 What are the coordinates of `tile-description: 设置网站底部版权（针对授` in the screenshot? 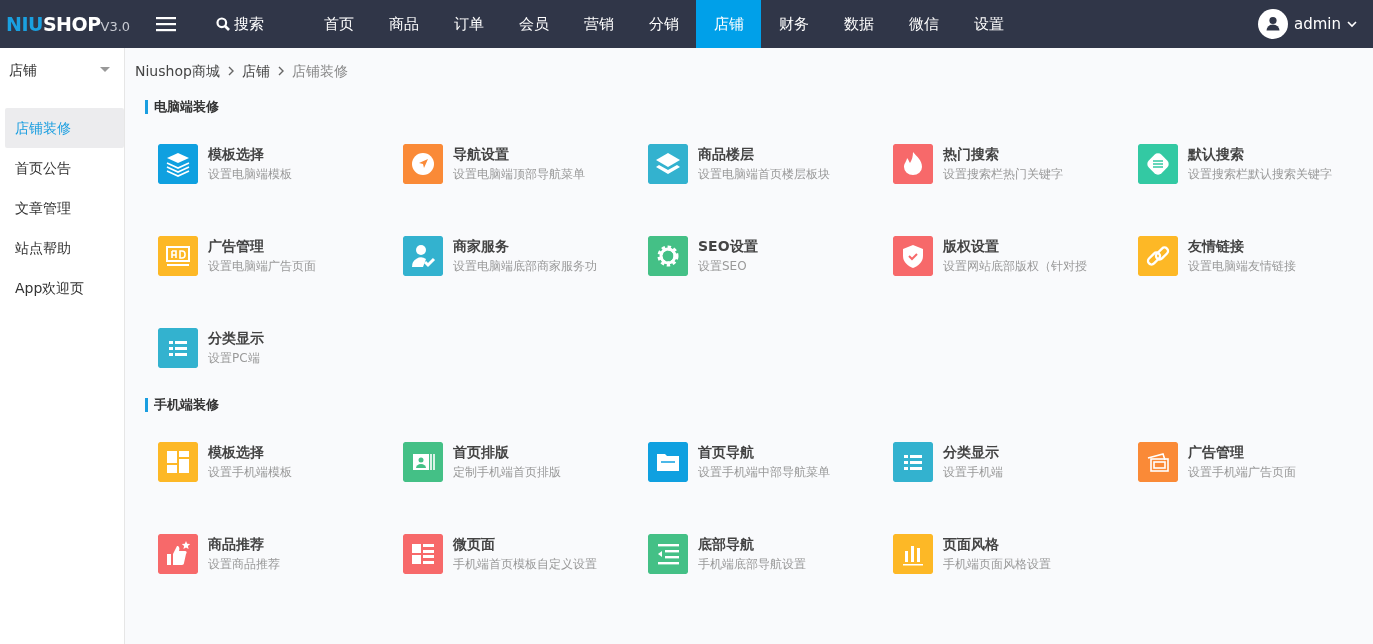 It's located at (1015, 266).